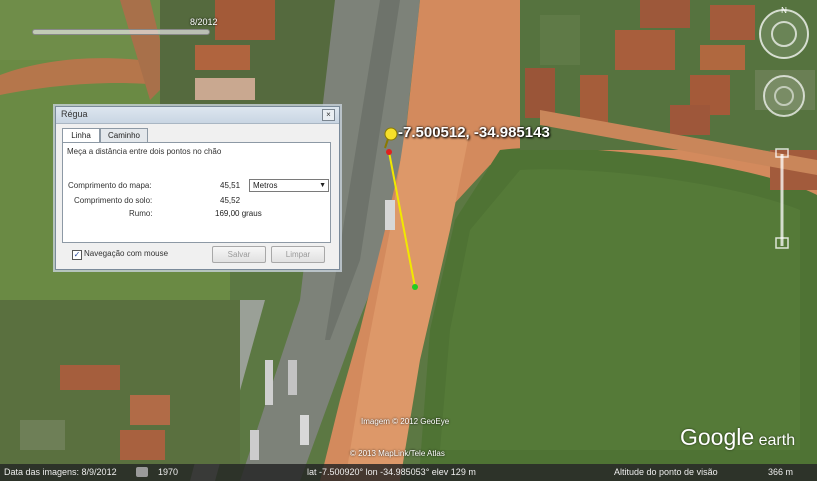  What do you see at coordinates (197, 115) in the screenshot?
I see `dialog-titlebar: Régua ×` at bounding box center [197, 115].